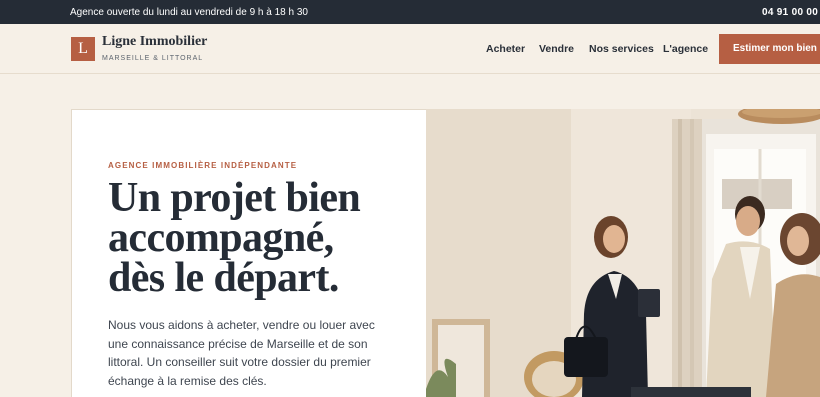  I want to click on logo-icon: L, so click(83, 49).